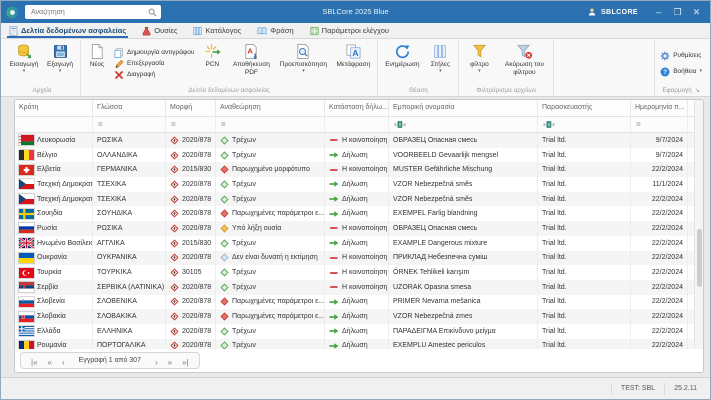 This screenshot has height=400, width=711. What do you see at coordinates (159, 30) in the screenshot?
I see `tab-substances: Ουσίες` at bounding box center [159, 30].